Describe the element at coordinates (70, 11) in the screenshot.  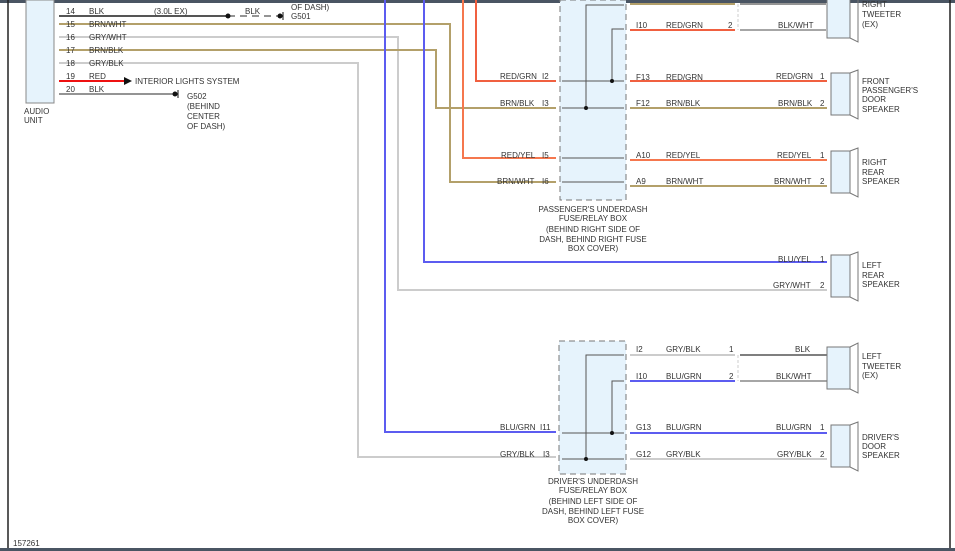
I see `svg-text: 14` at that location.